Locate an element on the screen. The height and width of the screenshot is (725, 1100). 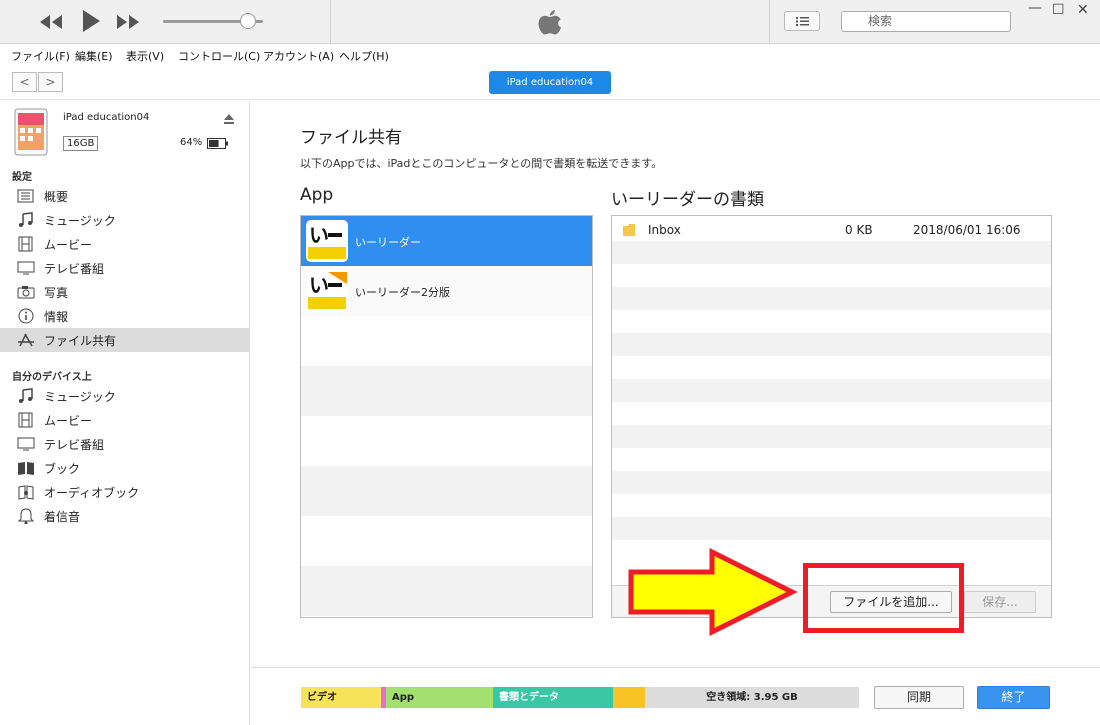
app-name: いーリーダー2分版 is located at coordinates (402, 292).